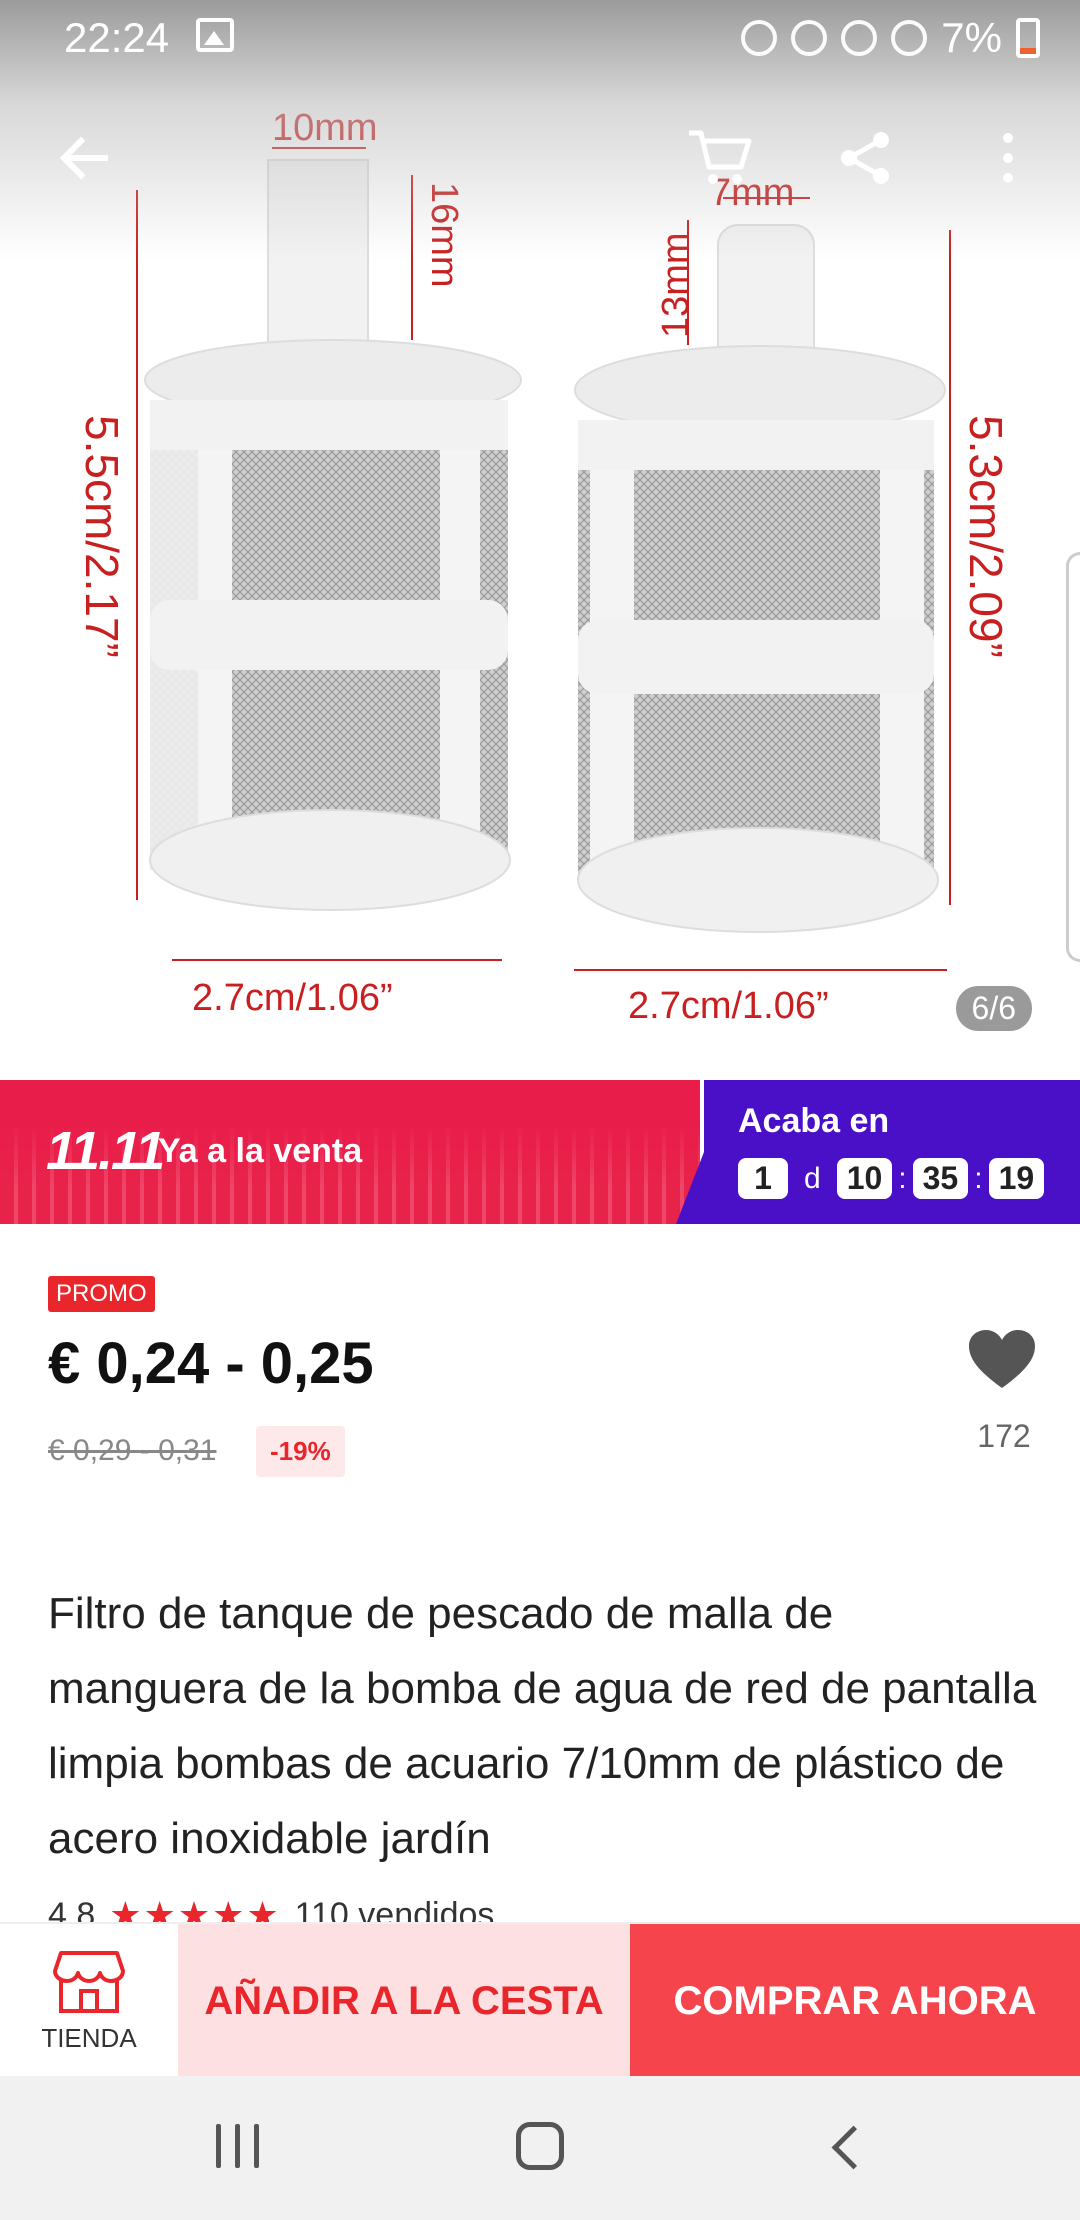 The image size is (1080, 2220). I want to click on event-logo: 11.11, so click(105, 1151).